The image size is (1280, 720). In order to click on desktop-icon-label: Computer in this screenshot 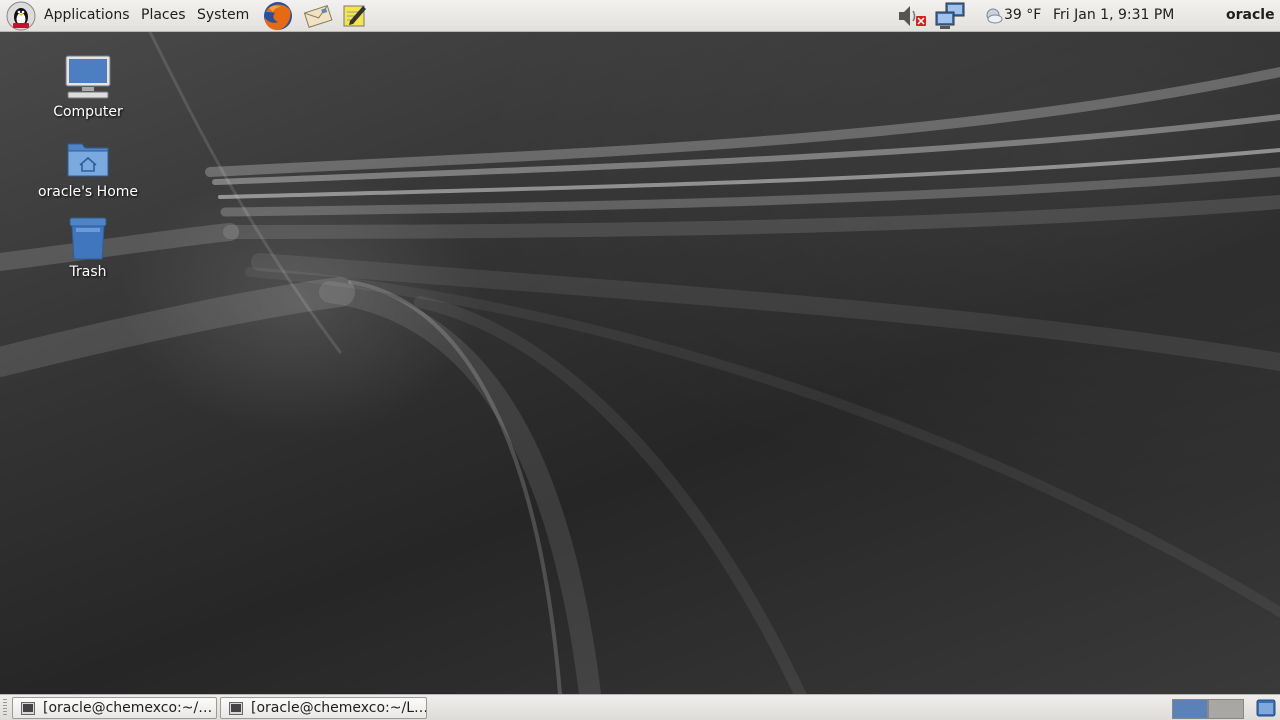, I will do `click(88, 112)`.